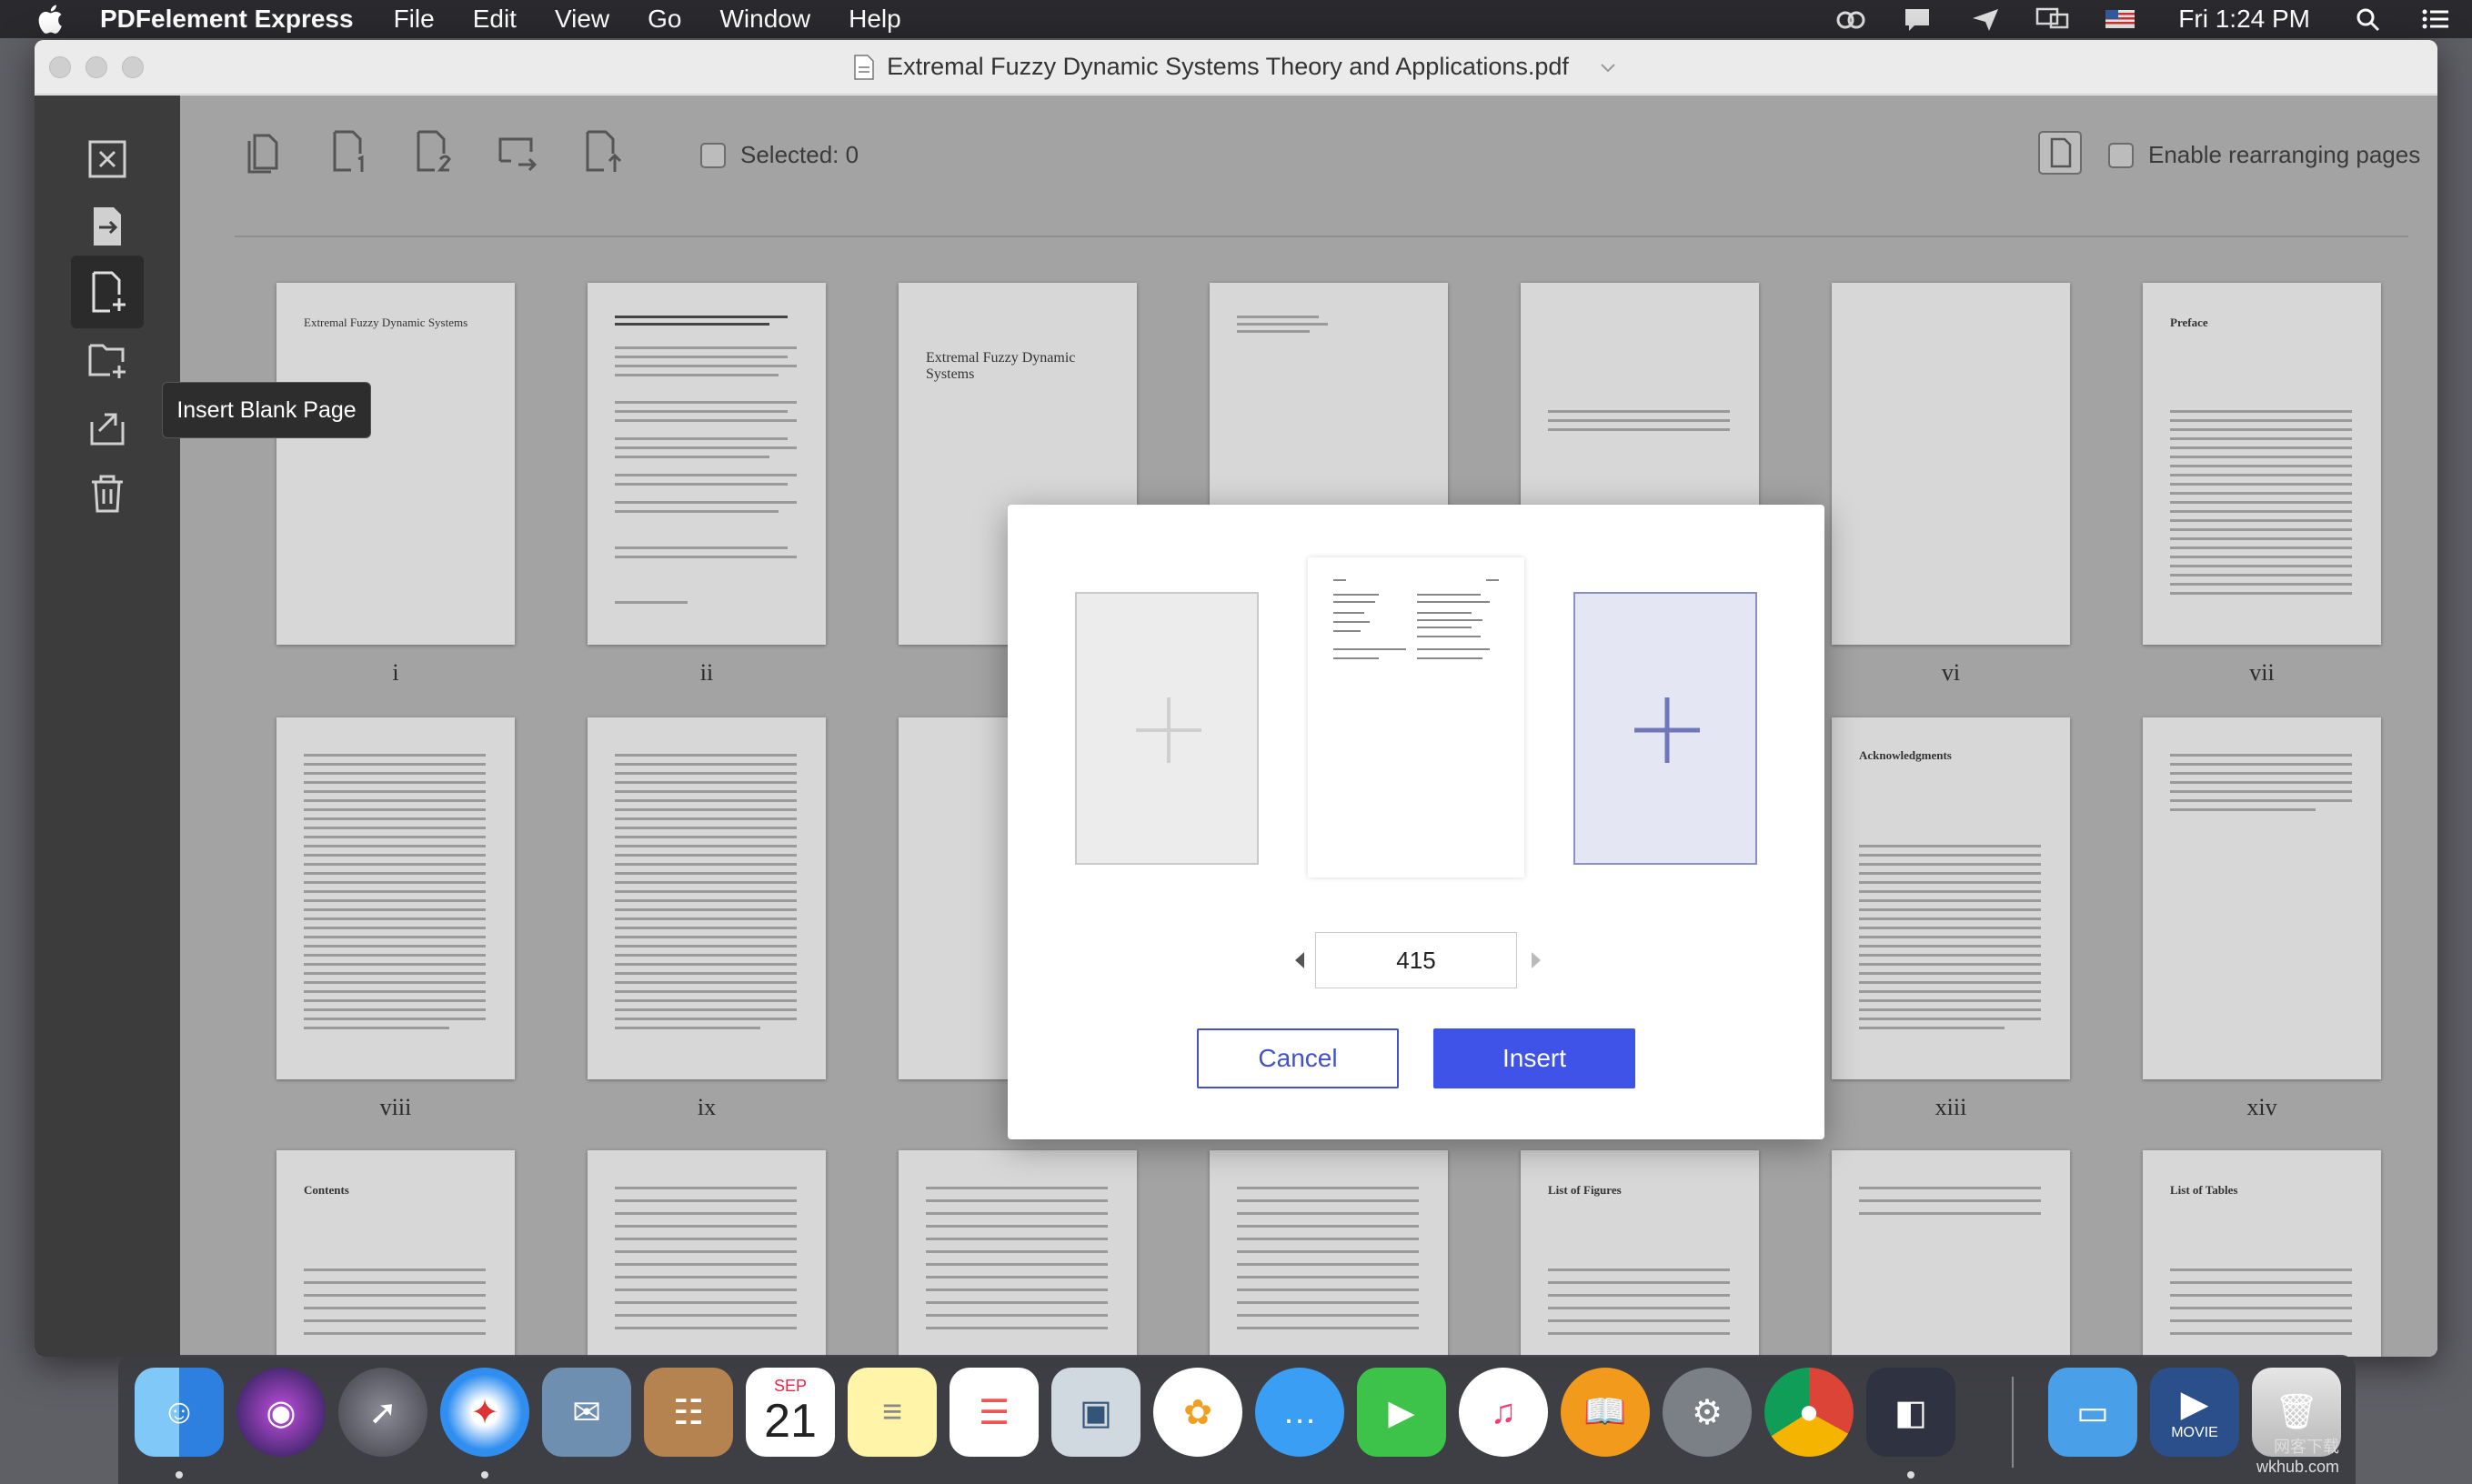 The width and height of the screenshot is (2472, 1484). I want to click on toolbar-divider, so click(1321, 236).